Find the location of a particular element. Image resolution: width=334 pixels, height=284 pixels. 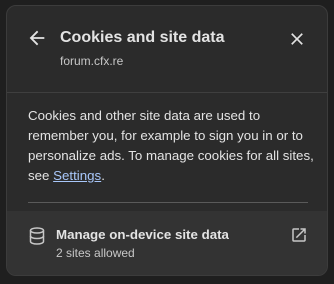

close-icon is located at coordinates (297, 39).